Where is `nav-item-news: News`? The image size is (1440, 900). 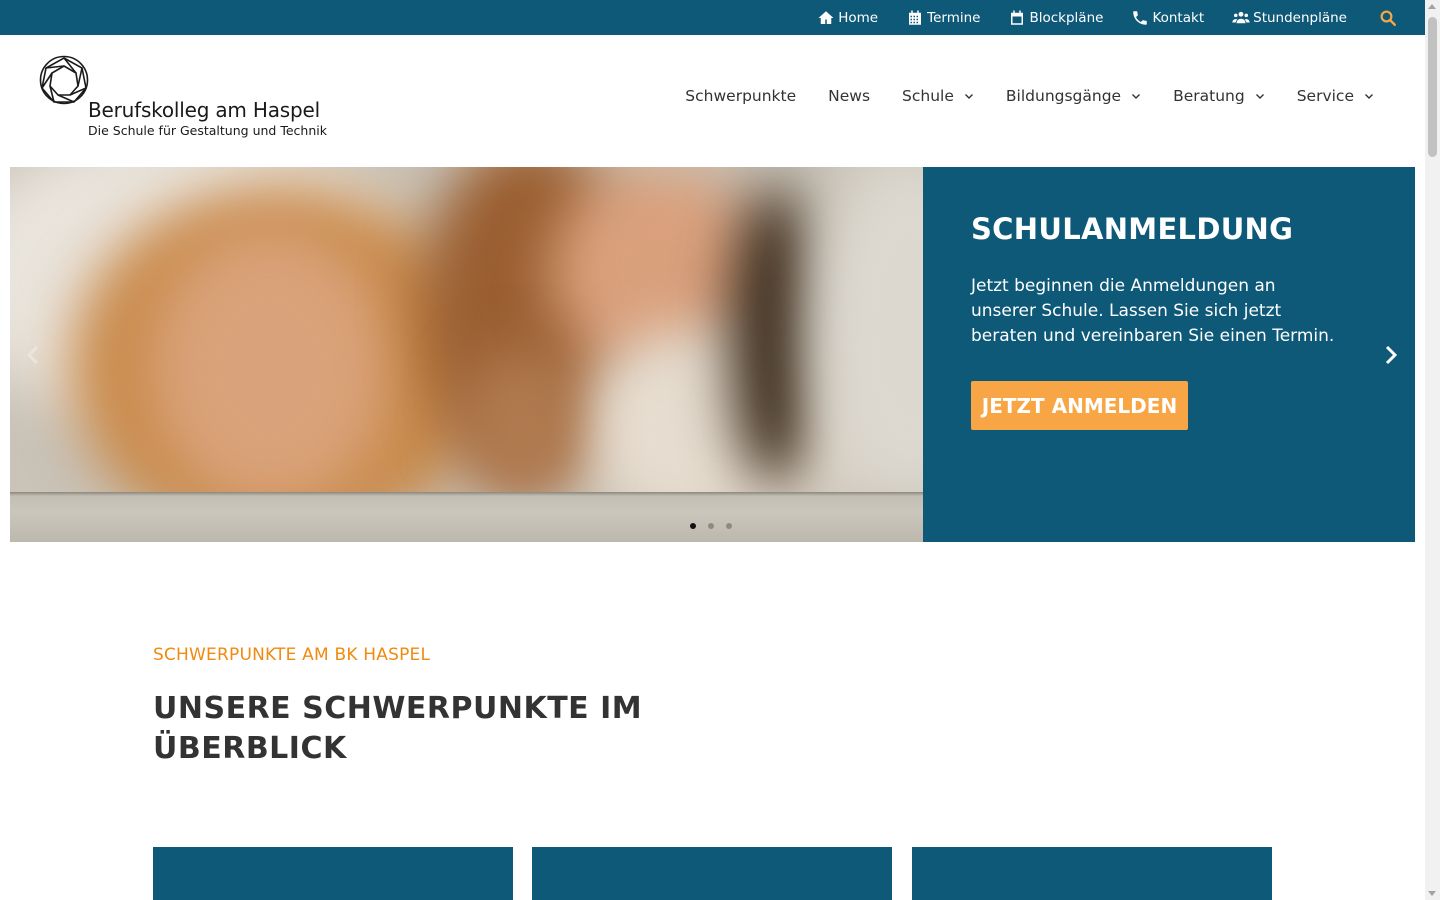
nav-item-news: News is located at coordinates (849, 96).